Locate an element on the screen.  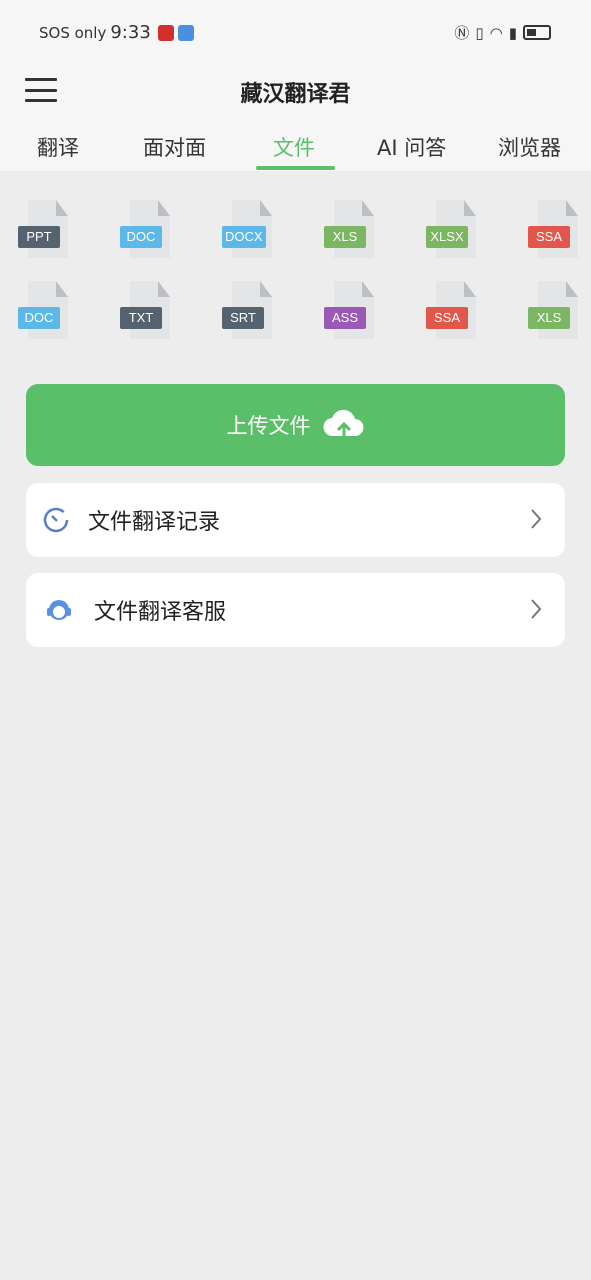
file-type-icon: TXT is located at coordinates (145, 310).